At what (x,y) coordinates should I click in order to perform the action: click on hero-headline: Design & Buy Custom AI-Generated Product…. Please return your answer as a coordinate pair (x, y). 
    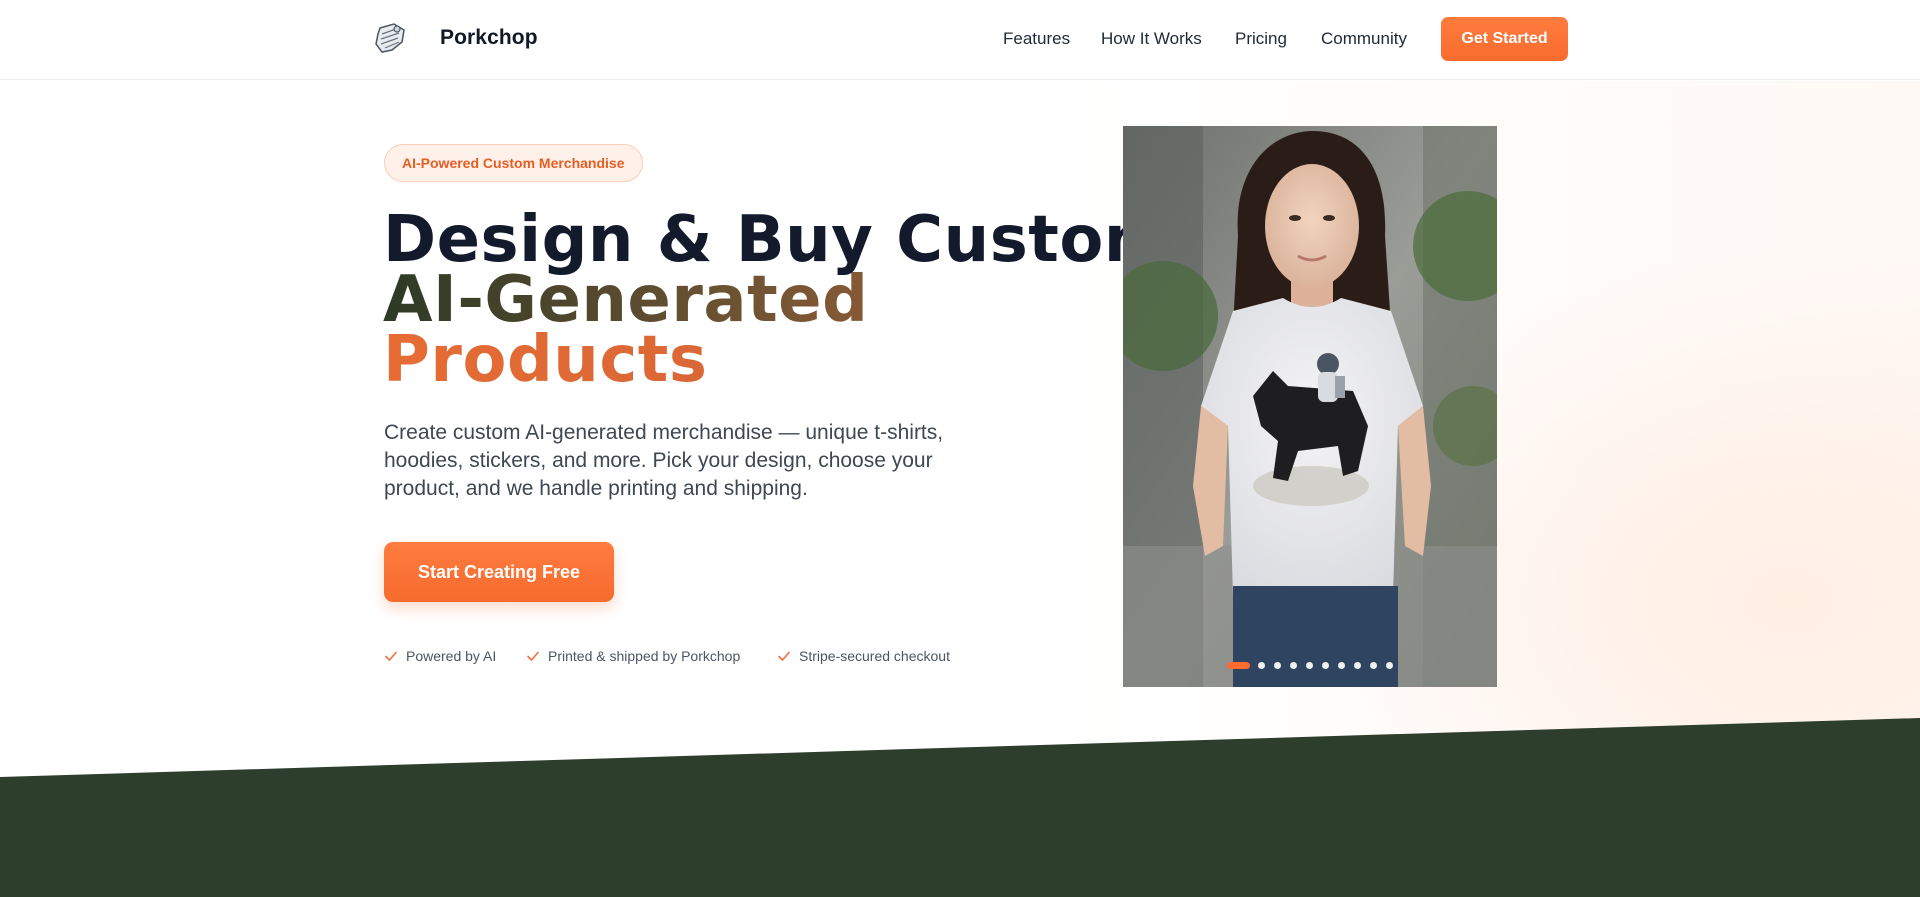
    Looking at the image, I should click on (777, 297).